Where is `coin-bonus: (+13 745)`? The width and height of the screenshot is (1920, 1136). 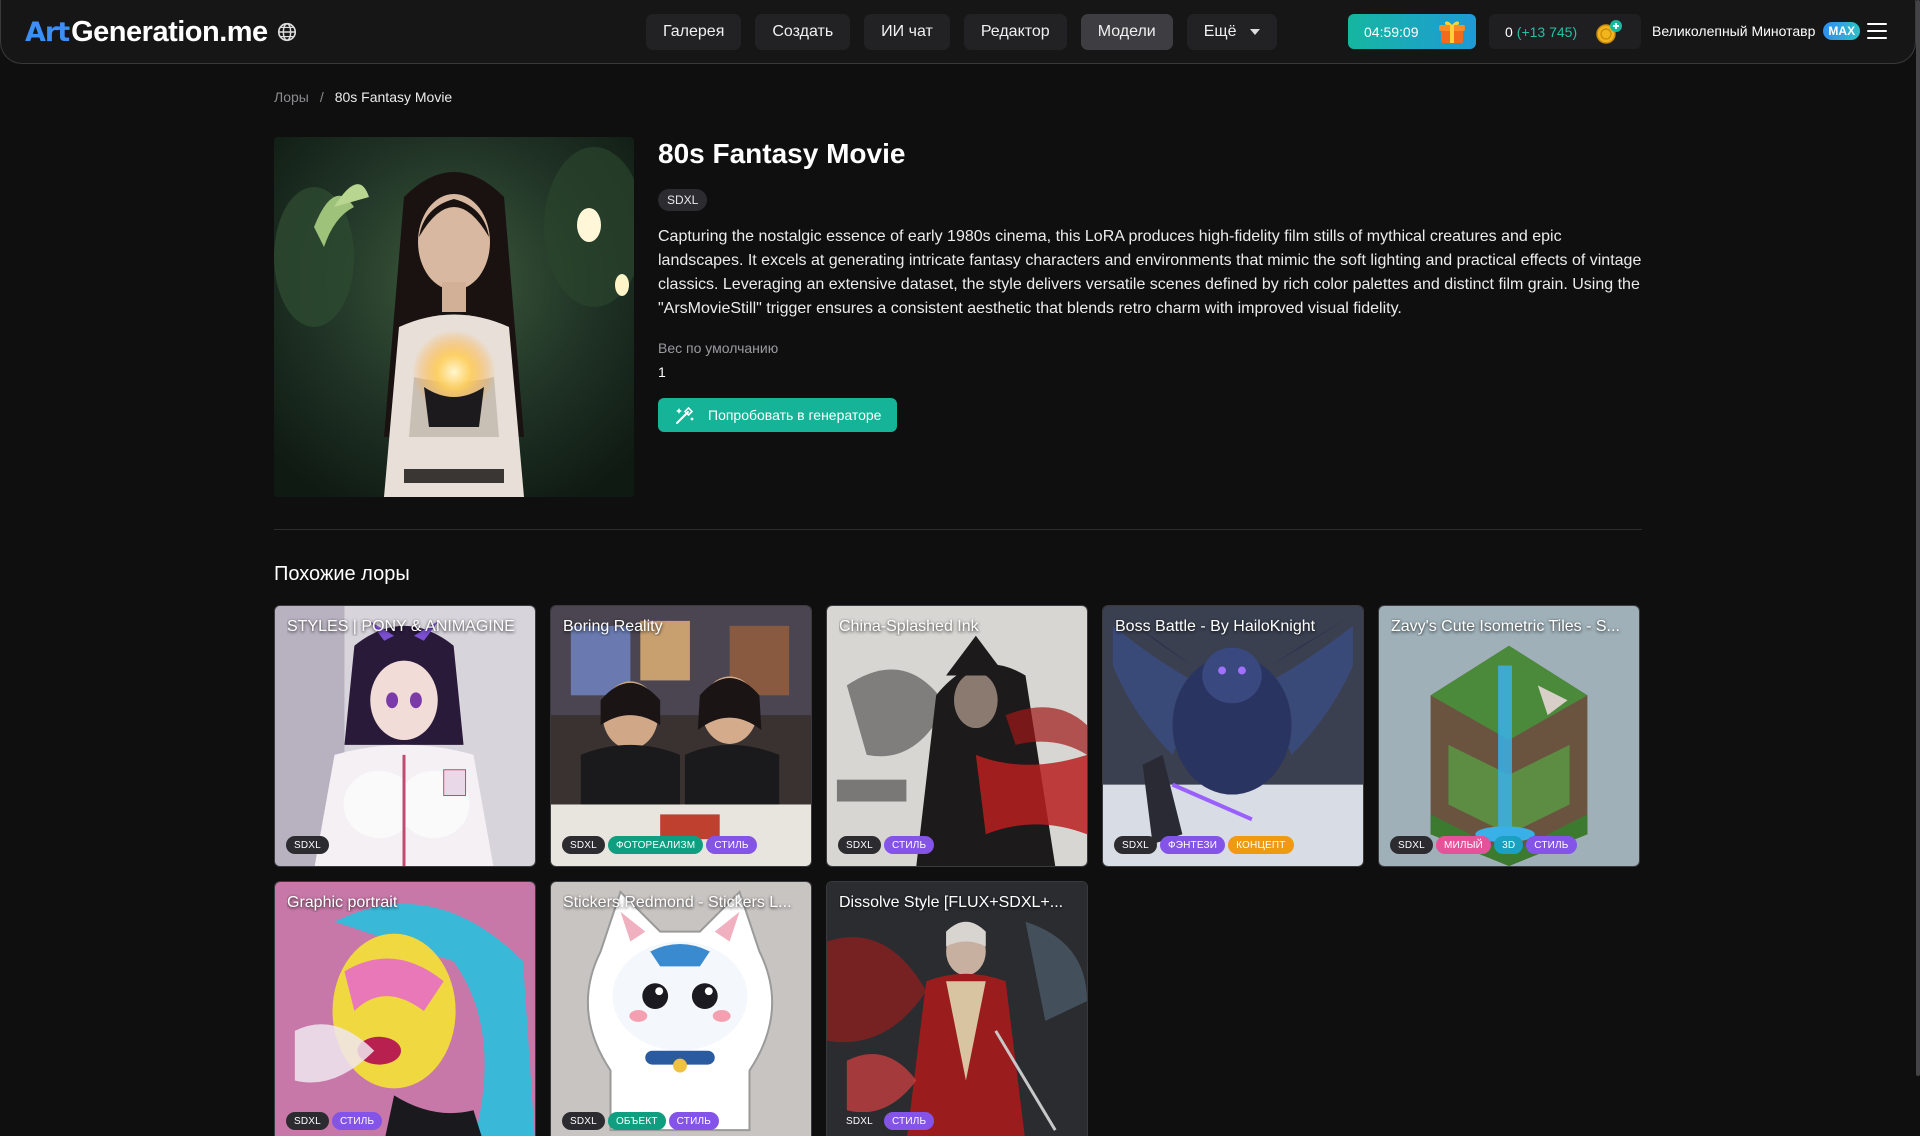 coin-bonus: (+13 745) is located at coordinates (1547, 31).